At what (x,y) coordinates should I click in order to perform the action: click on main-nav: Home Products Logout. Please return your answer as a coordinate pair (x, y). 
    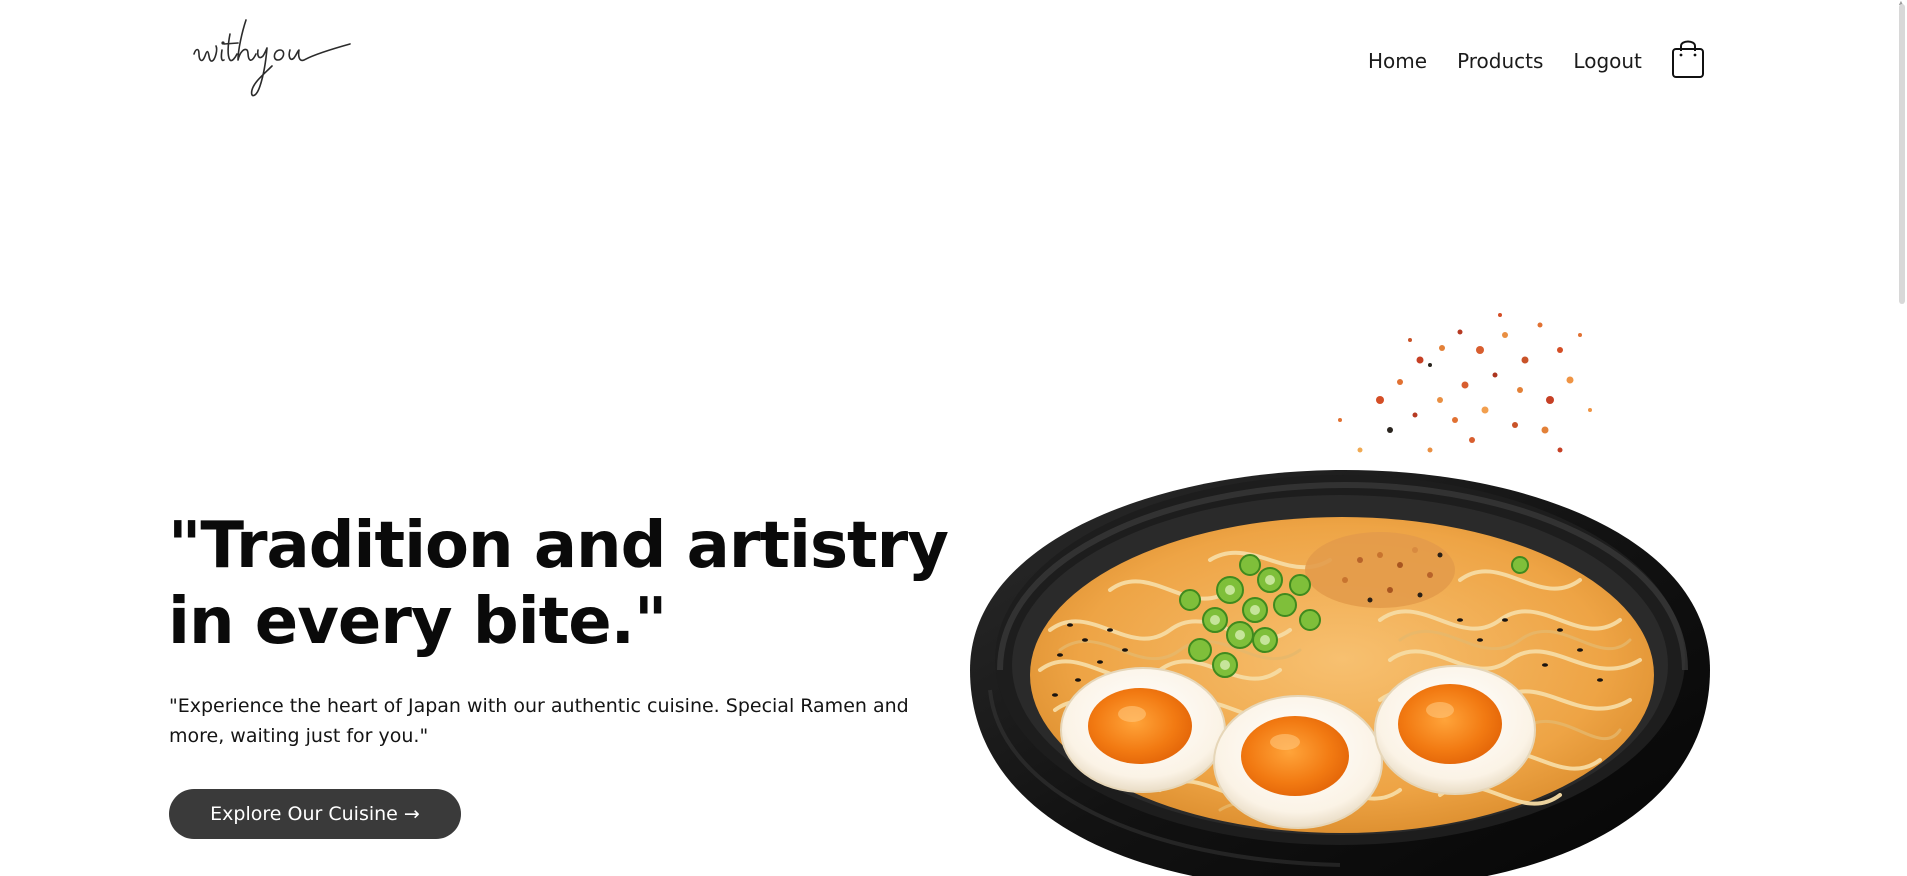
    Looking at the image, I should click on (1520, 61).